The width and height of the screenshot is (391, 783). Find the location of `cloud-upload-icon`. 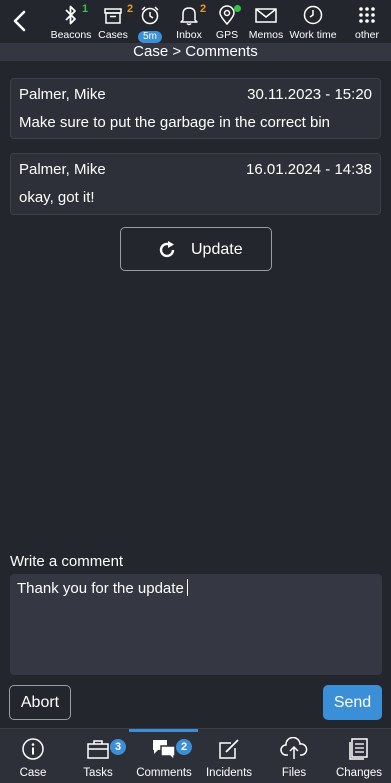

cloud-upload-icon is located at coordinates (294, 748).